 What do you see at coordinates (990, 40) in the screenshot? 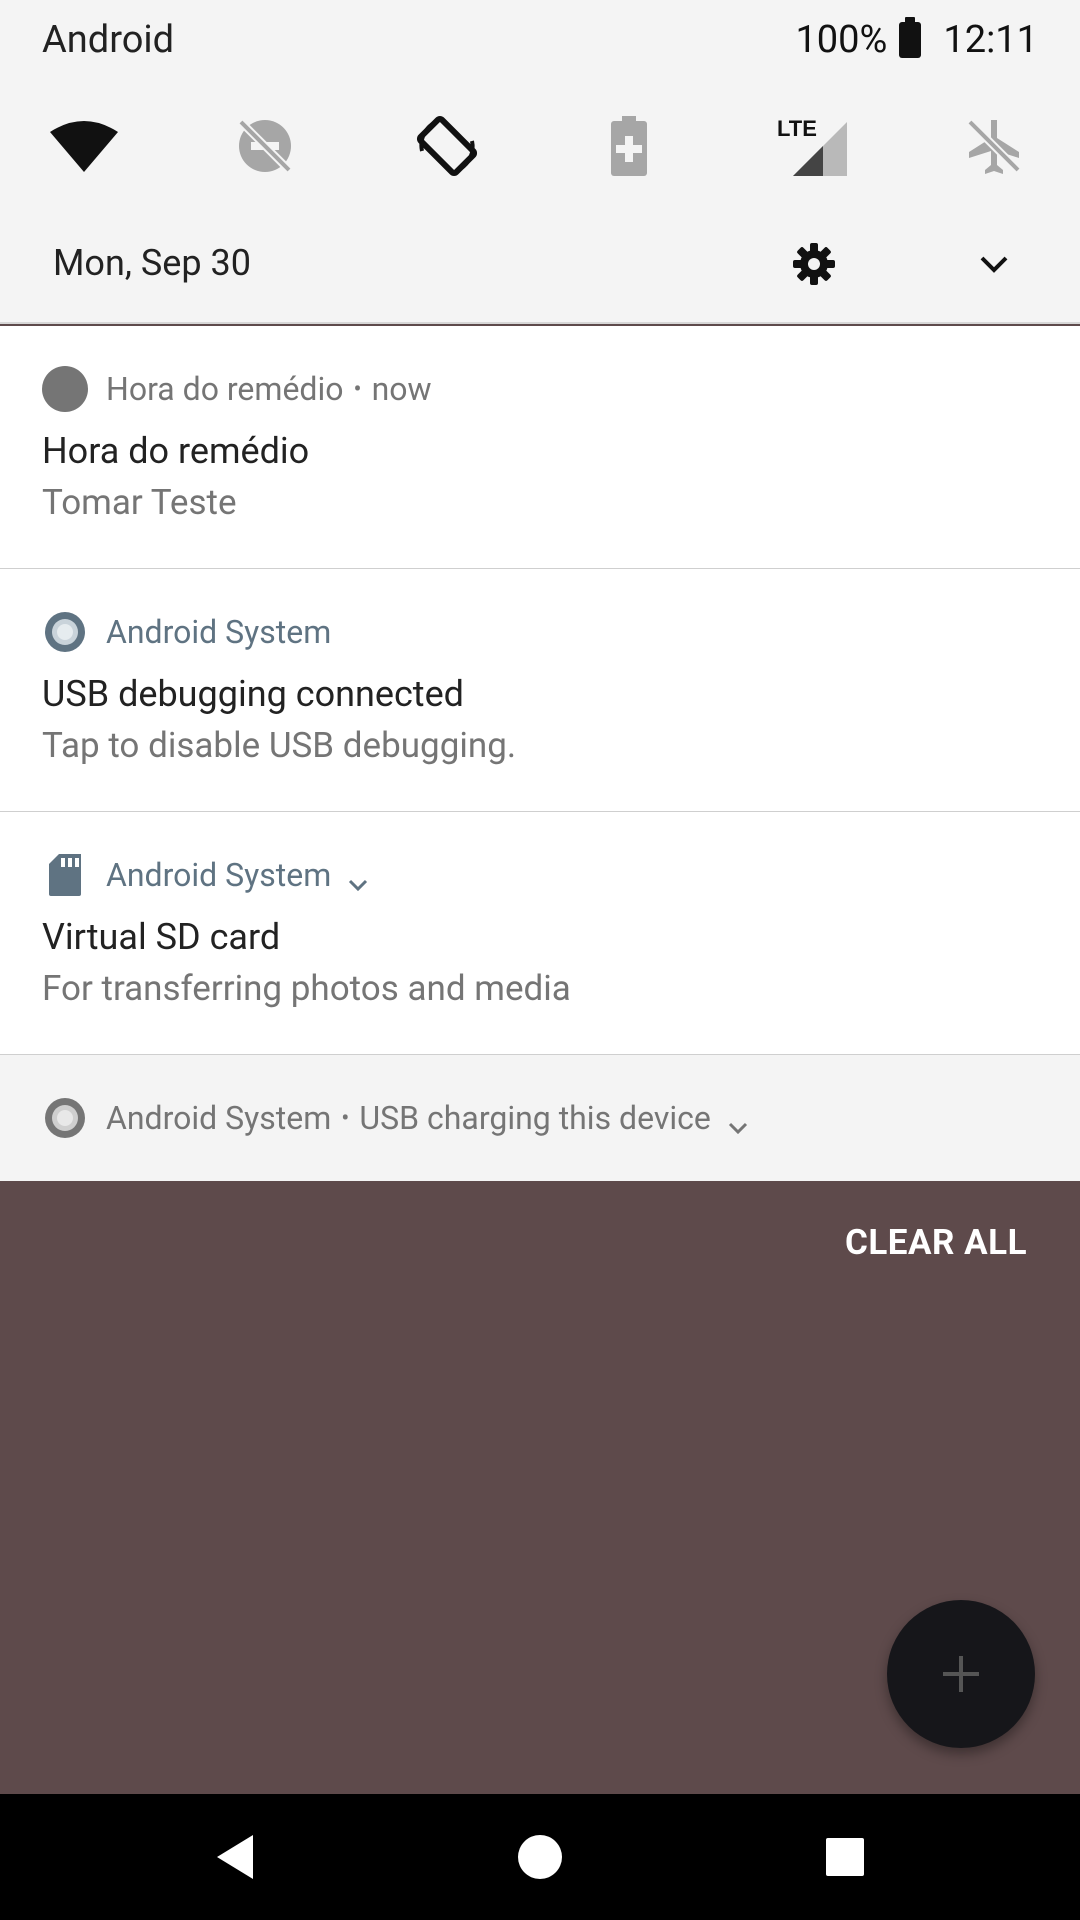
I see `clock: 12:11` at bounding box center [990, 40].